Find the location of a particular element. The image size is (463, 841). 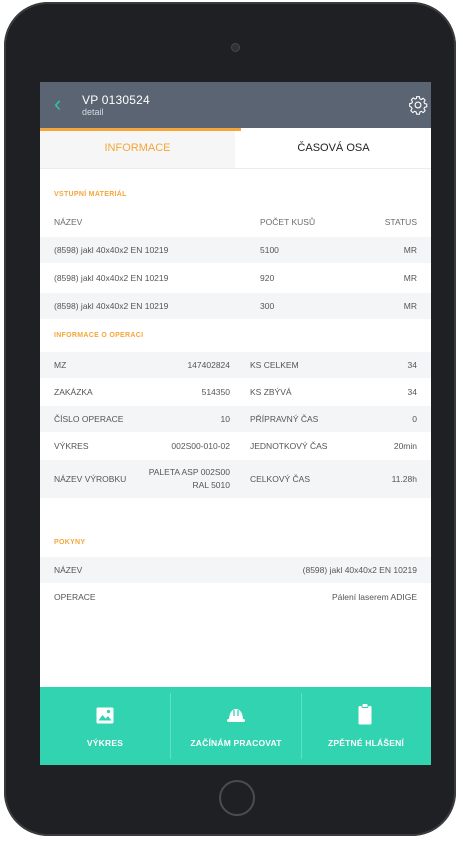

instruction-value: Pálení laserem ADIGE is located at coordinates (374, 597).